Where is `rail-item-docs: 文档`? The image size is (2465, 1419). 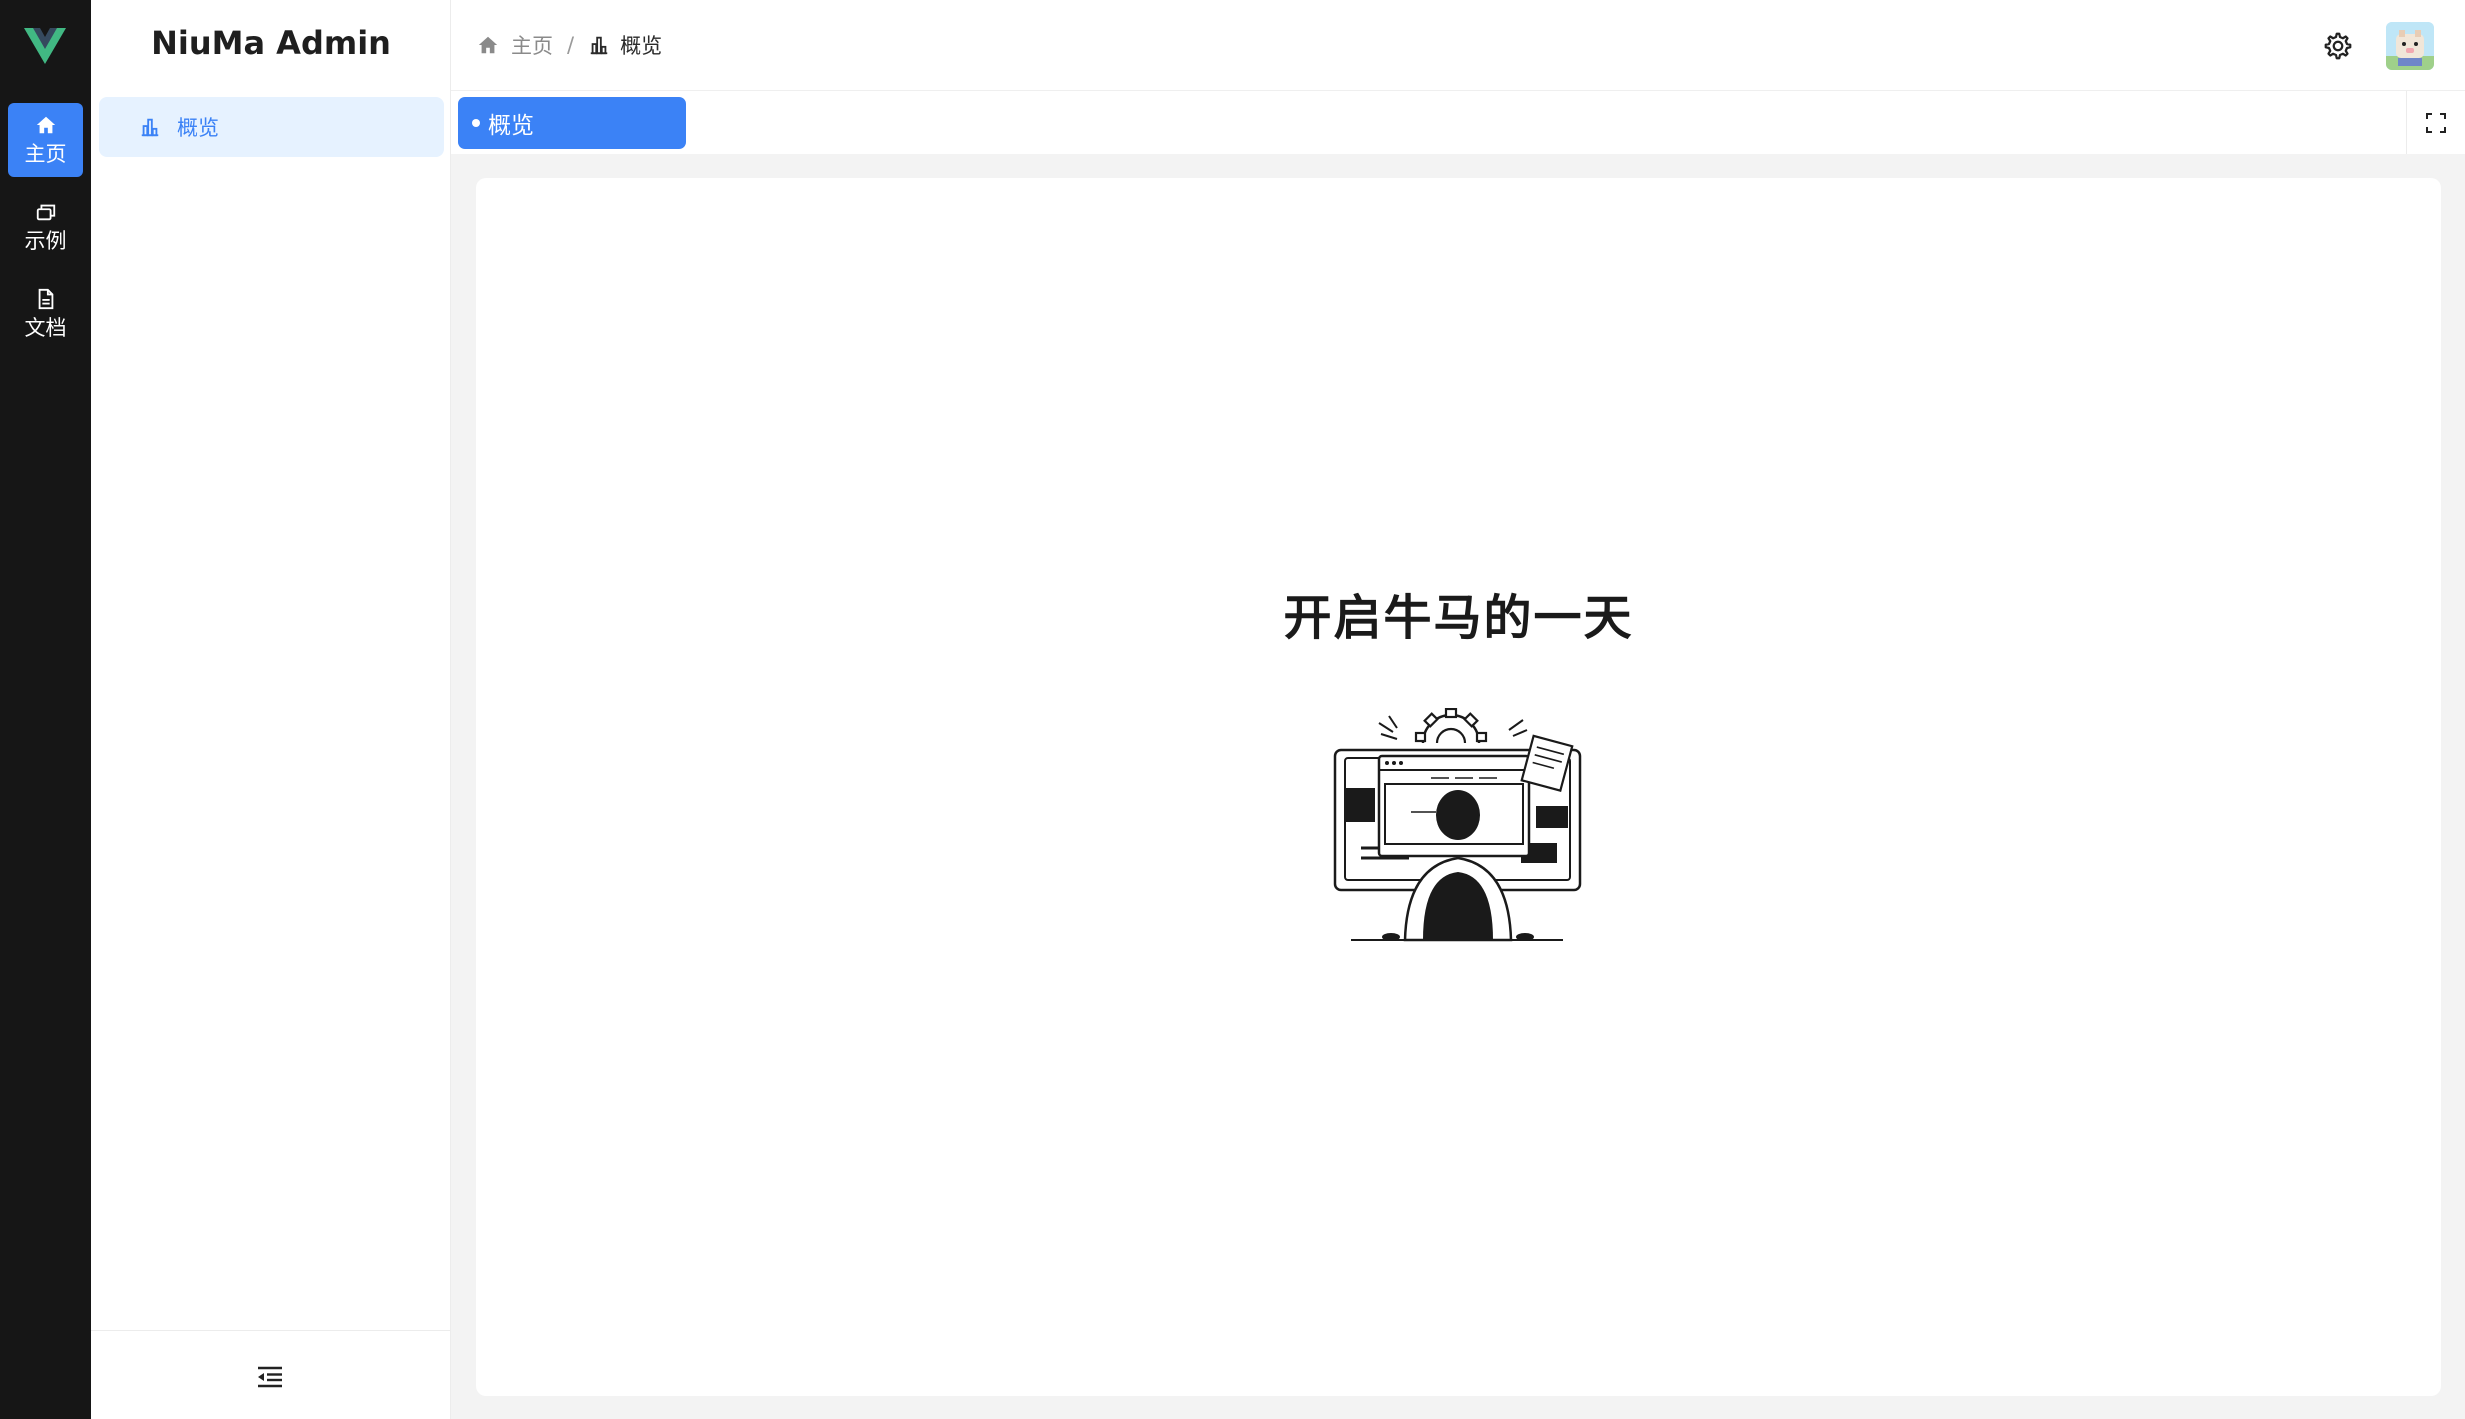
rail-item-docs: 文档 is located at coordinates (45, 314).